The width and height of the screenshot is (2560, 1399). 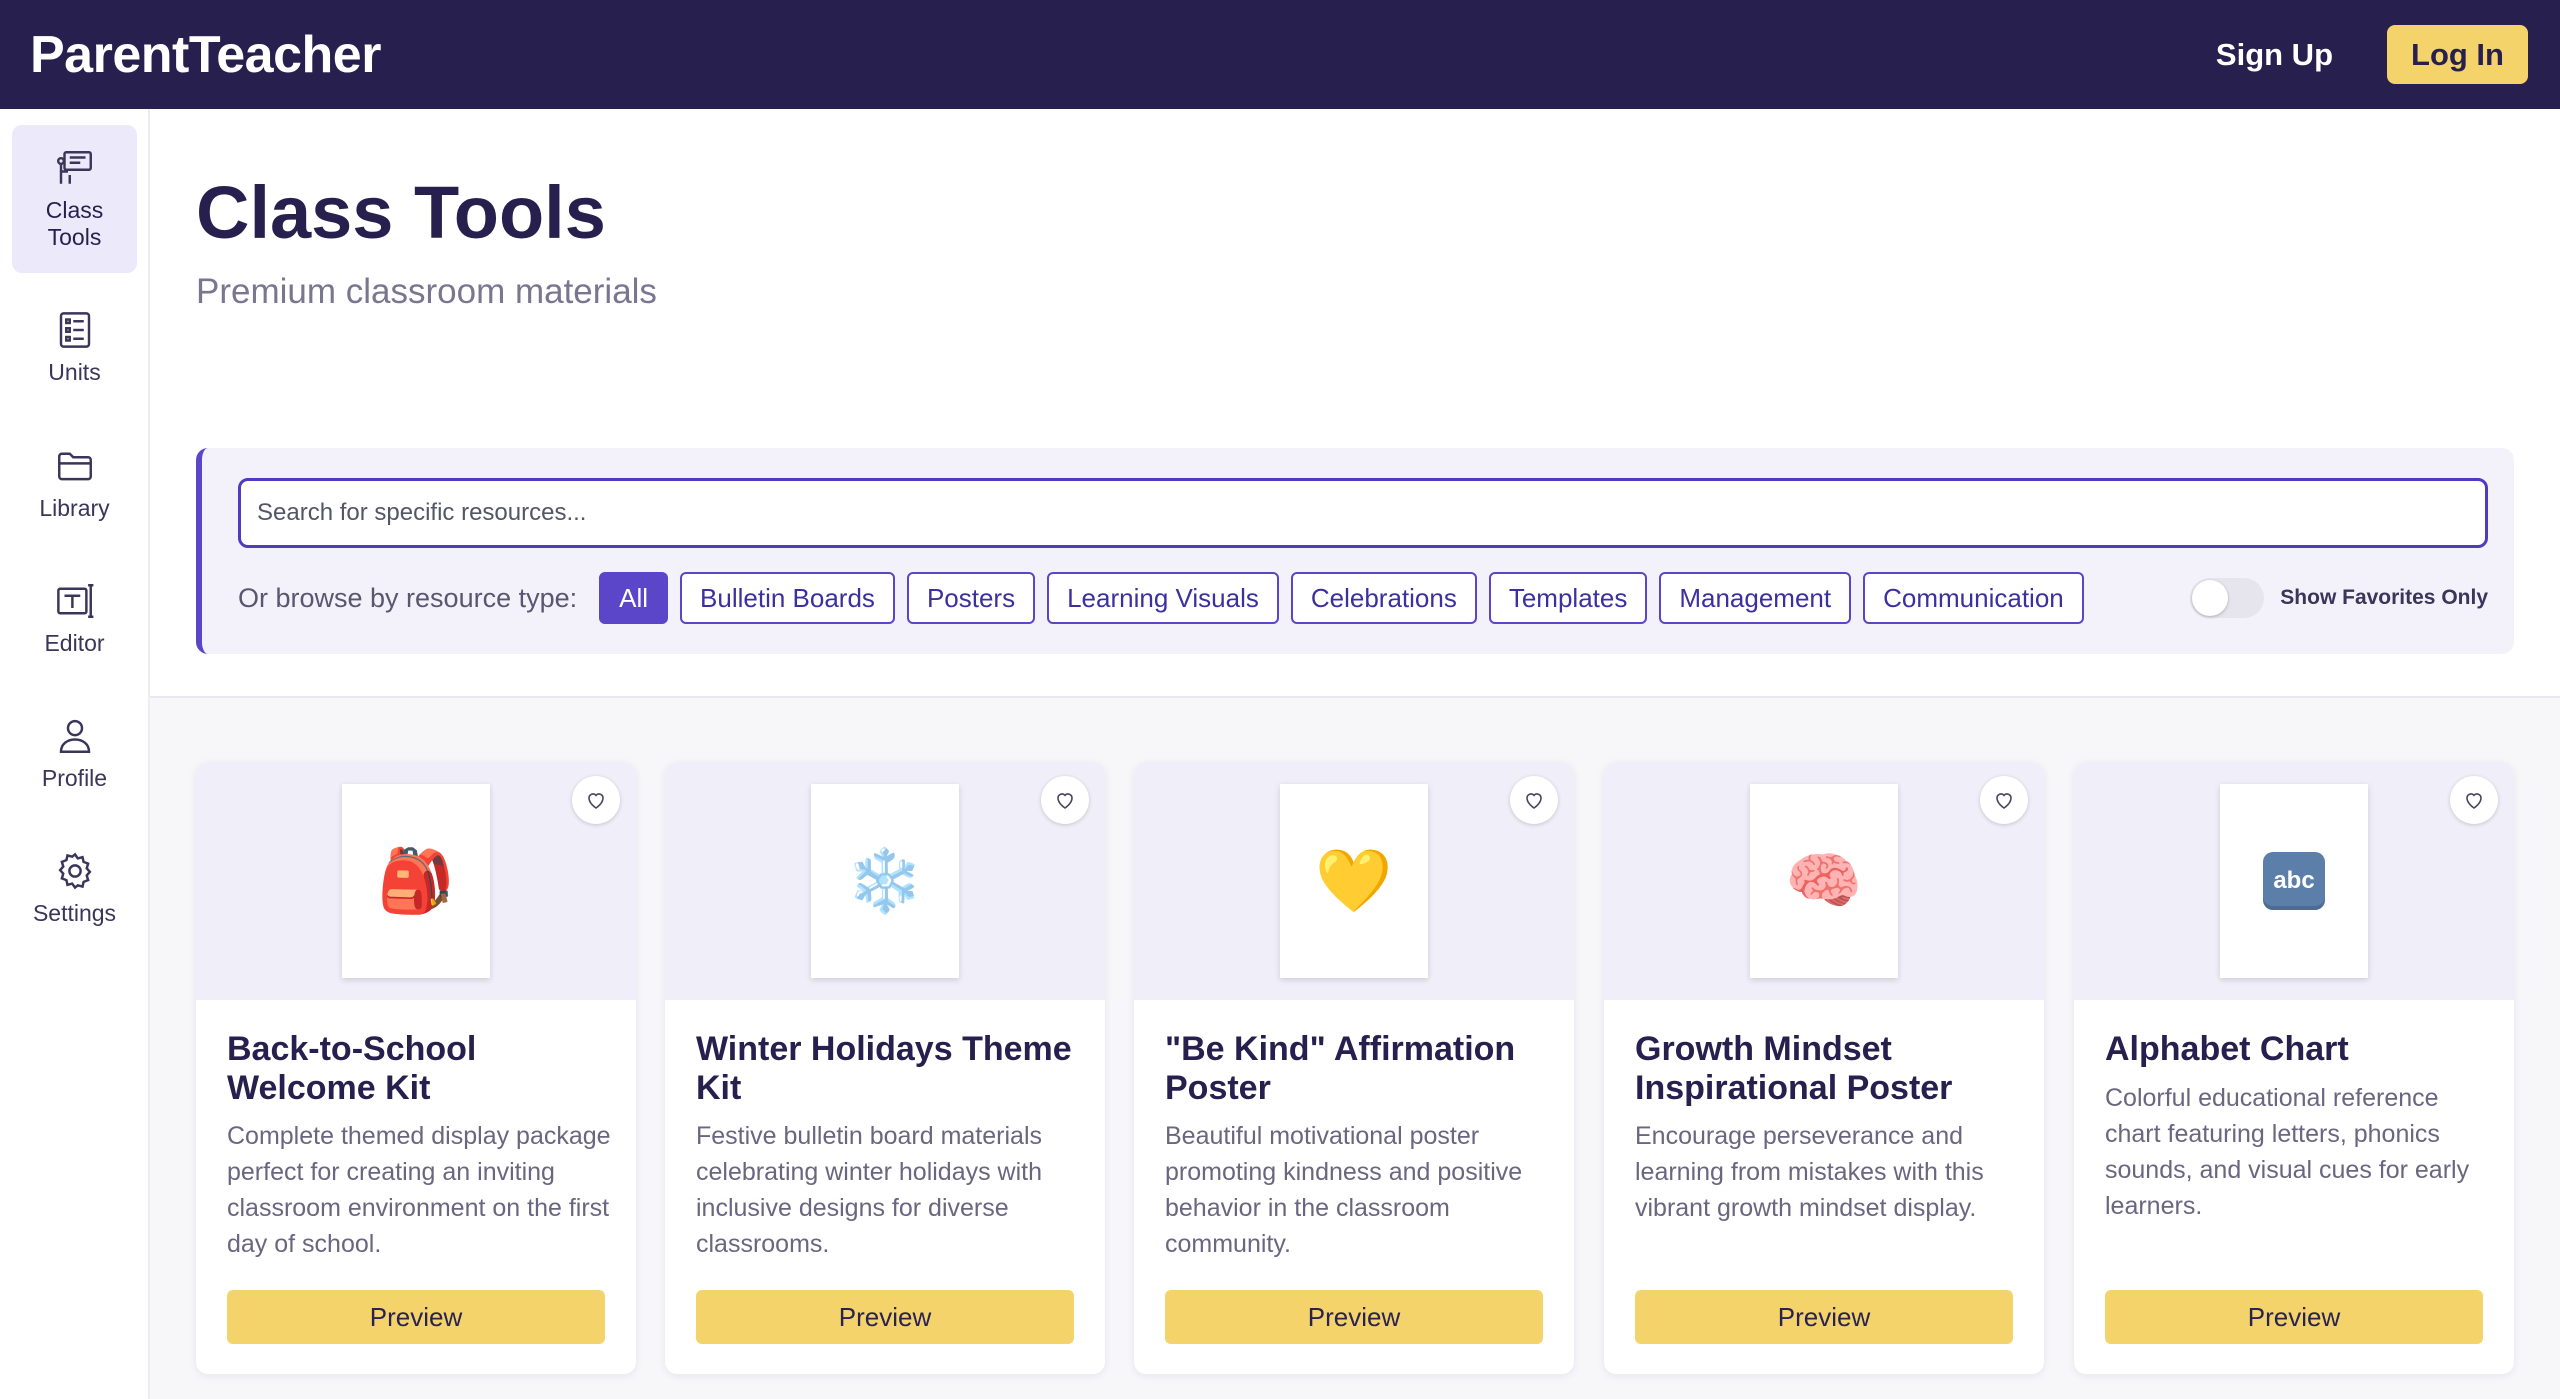 I want to click on sidebar-item-label: Settings, so click(x=74, y=912).